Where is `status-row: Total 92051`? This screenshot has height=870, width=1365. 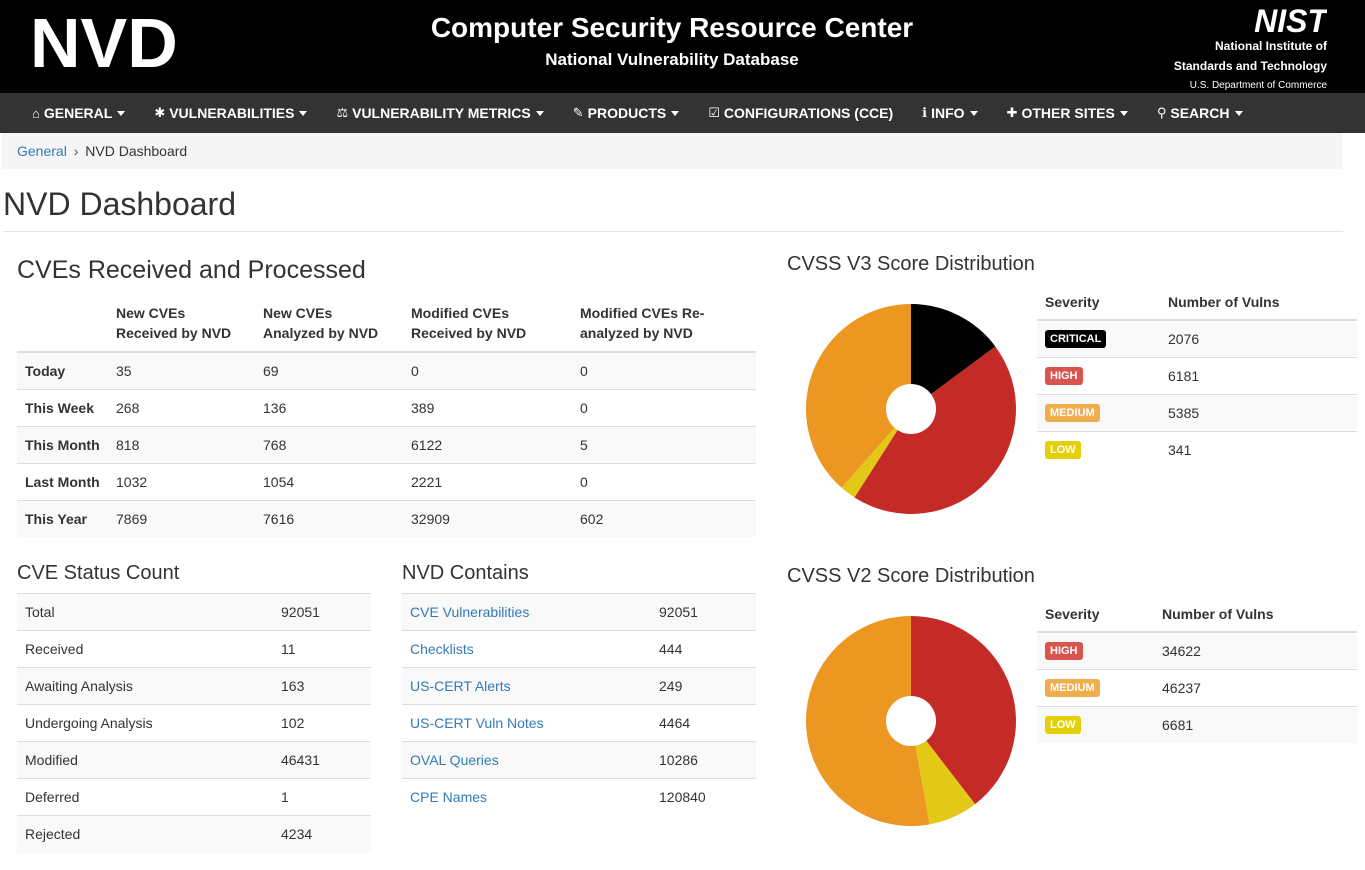 status-row: Total 92051 is located at coordinates (194, 612).